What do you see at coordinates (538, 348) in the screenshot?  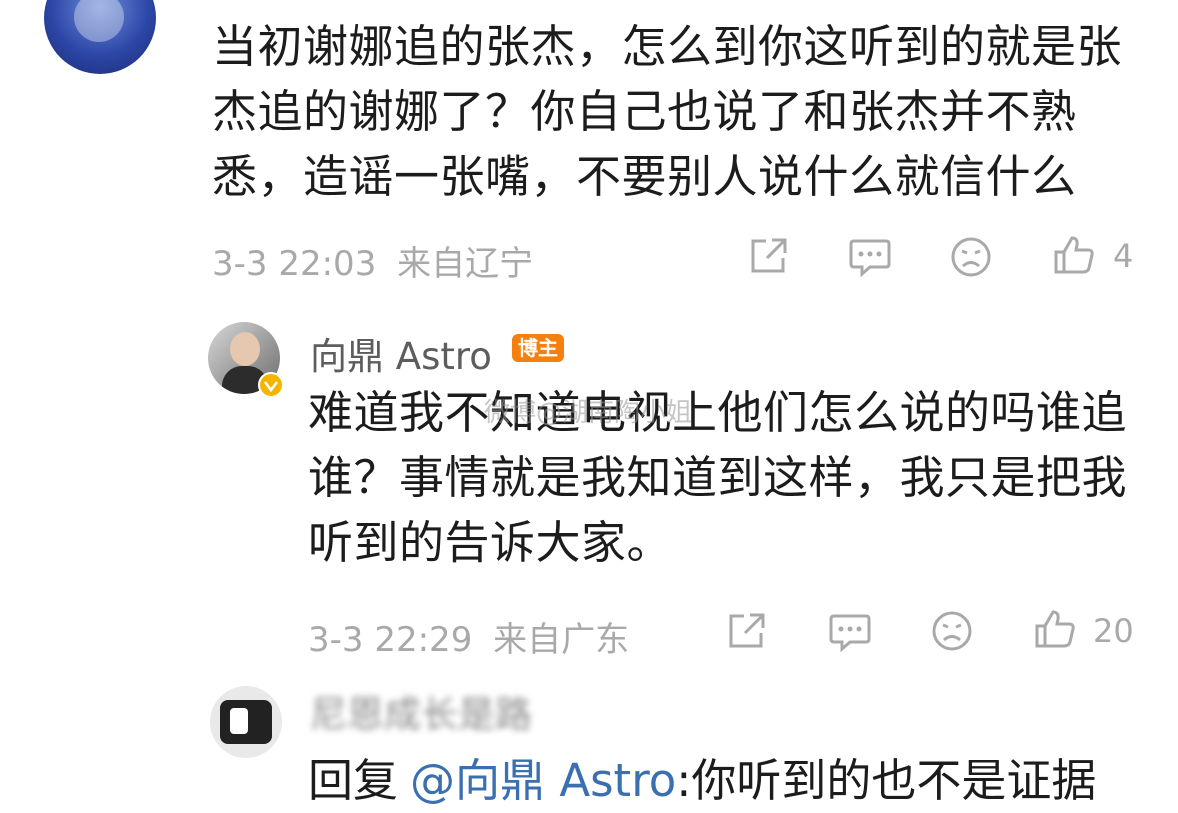 I see `blogger-badge: 博主` at bounding box center [538, 348].